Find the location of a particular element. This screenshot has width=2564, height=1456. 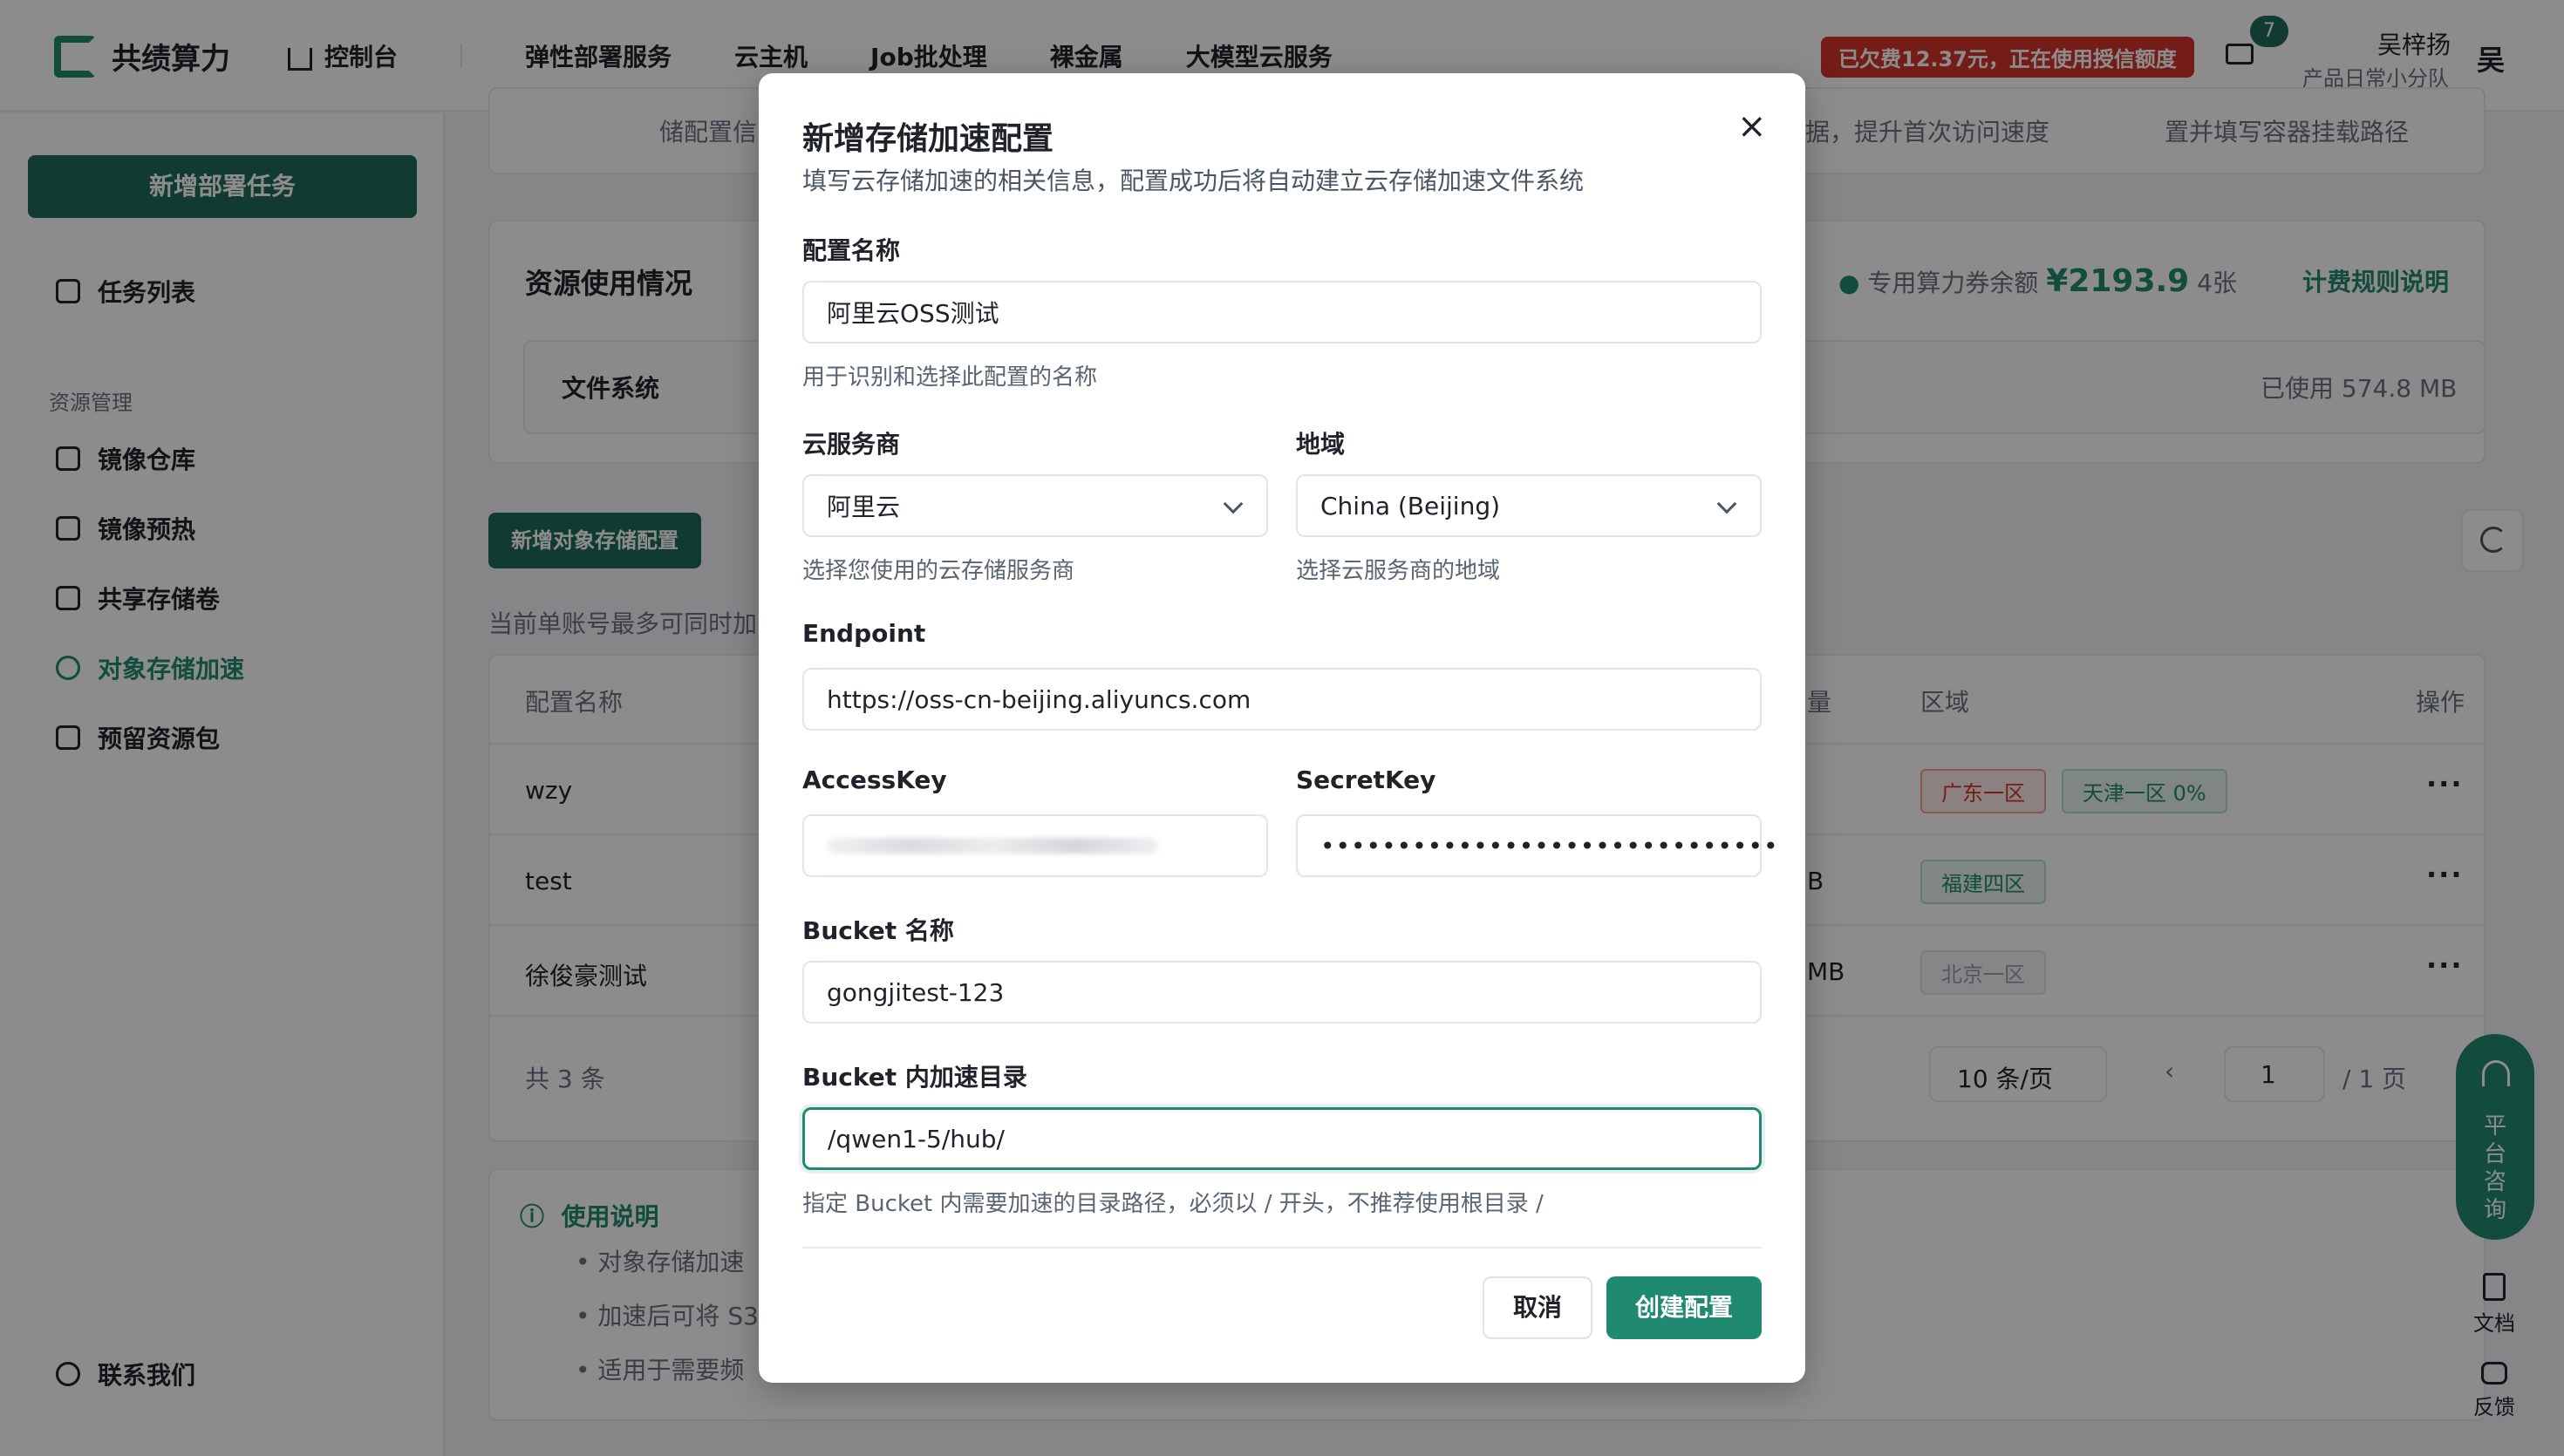

provider-label: 云服务商 is located at coordinates (851, 444).